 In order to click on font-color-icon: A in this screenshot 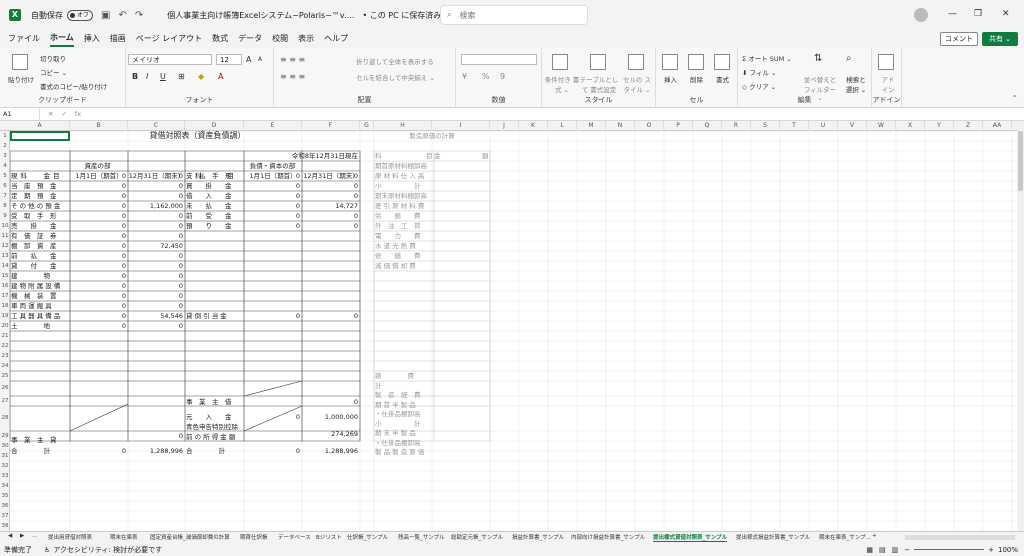, I will do `click(220, 76)`.